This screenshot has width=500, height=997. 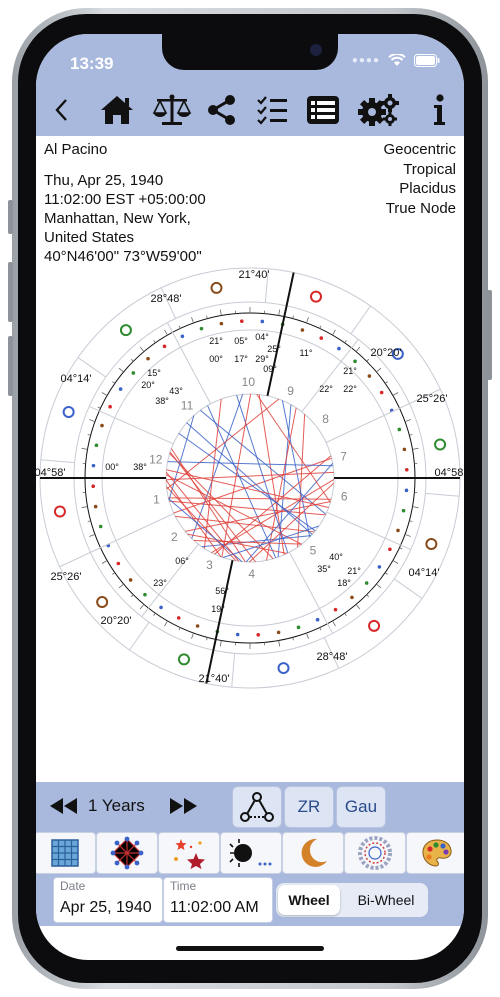 I want to click on cusp-degree-label: 25°26', so click(x=66, y=577).